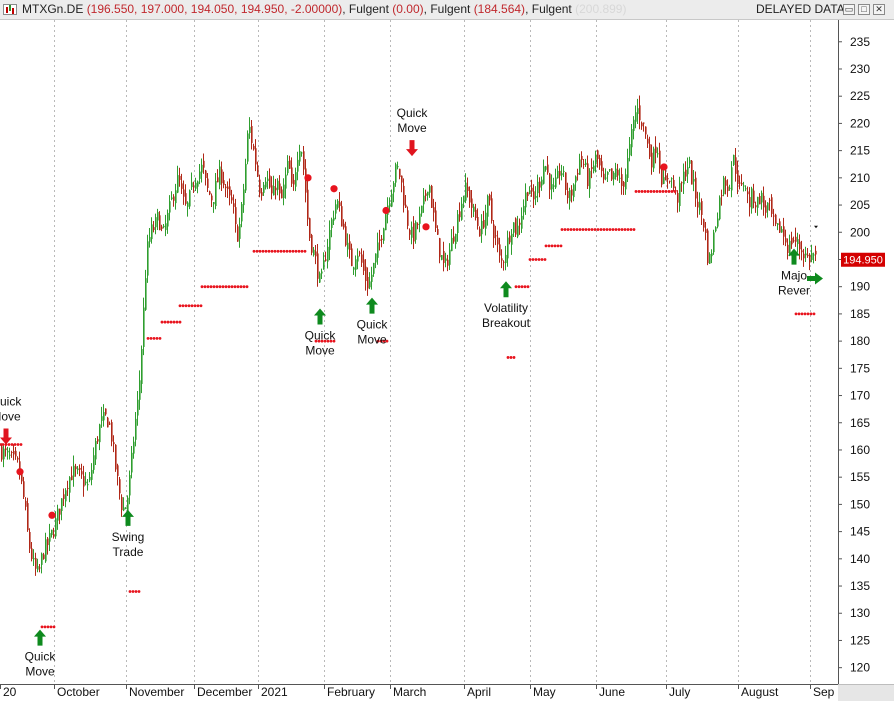 Image resolution: width=894 pixels, height=701 pixels. I want to click on signal-label: Quick, so click(321, 335).